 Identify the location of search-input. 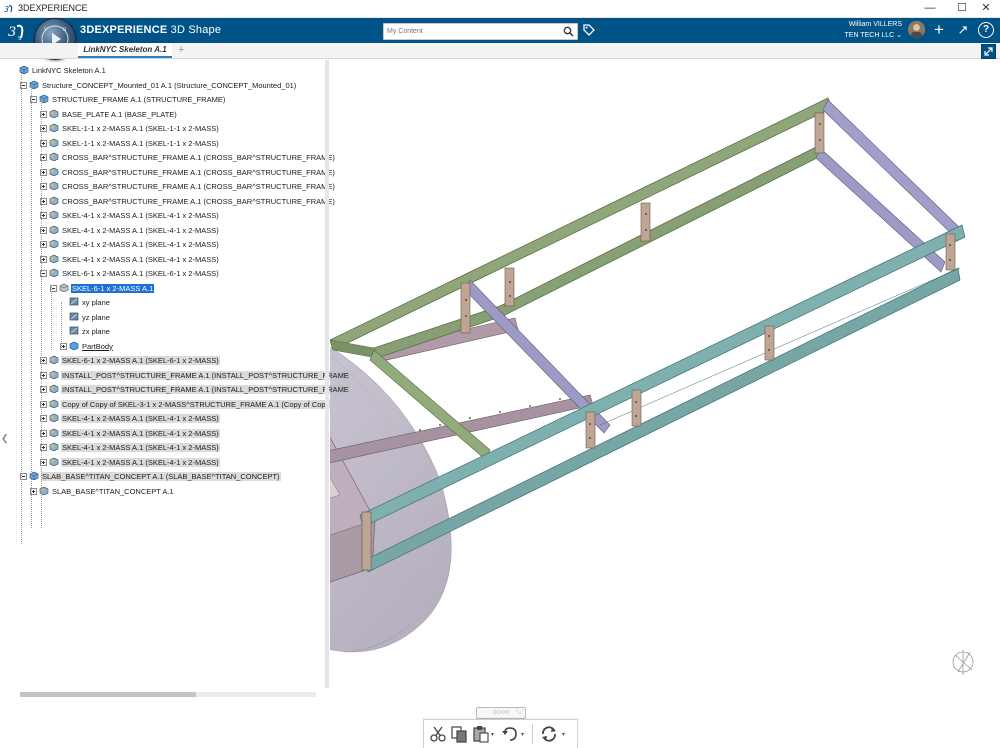
(472, 31).